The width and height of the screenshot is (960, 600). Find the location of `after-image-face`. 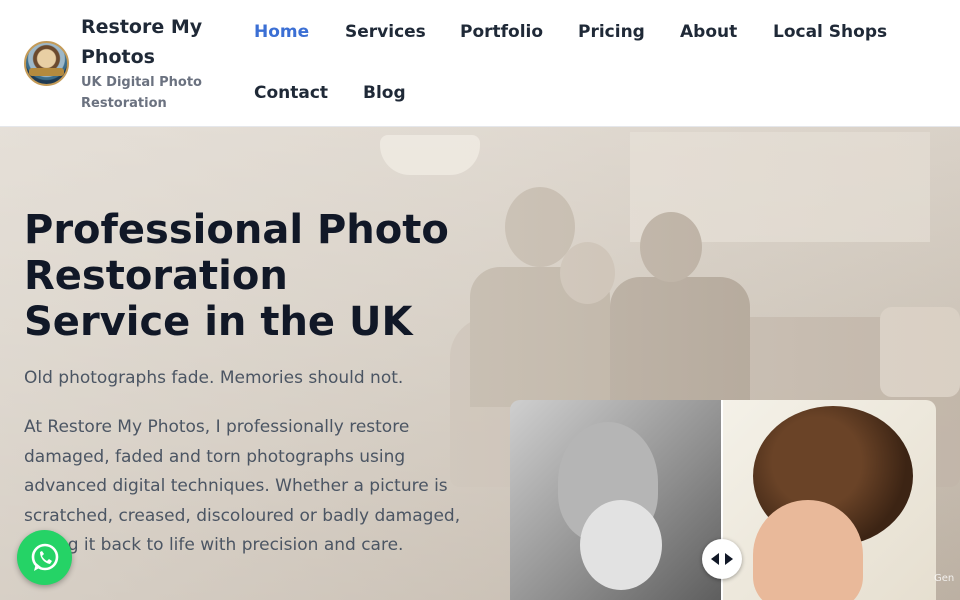

after-image-face is located at coordinates (808, 550).